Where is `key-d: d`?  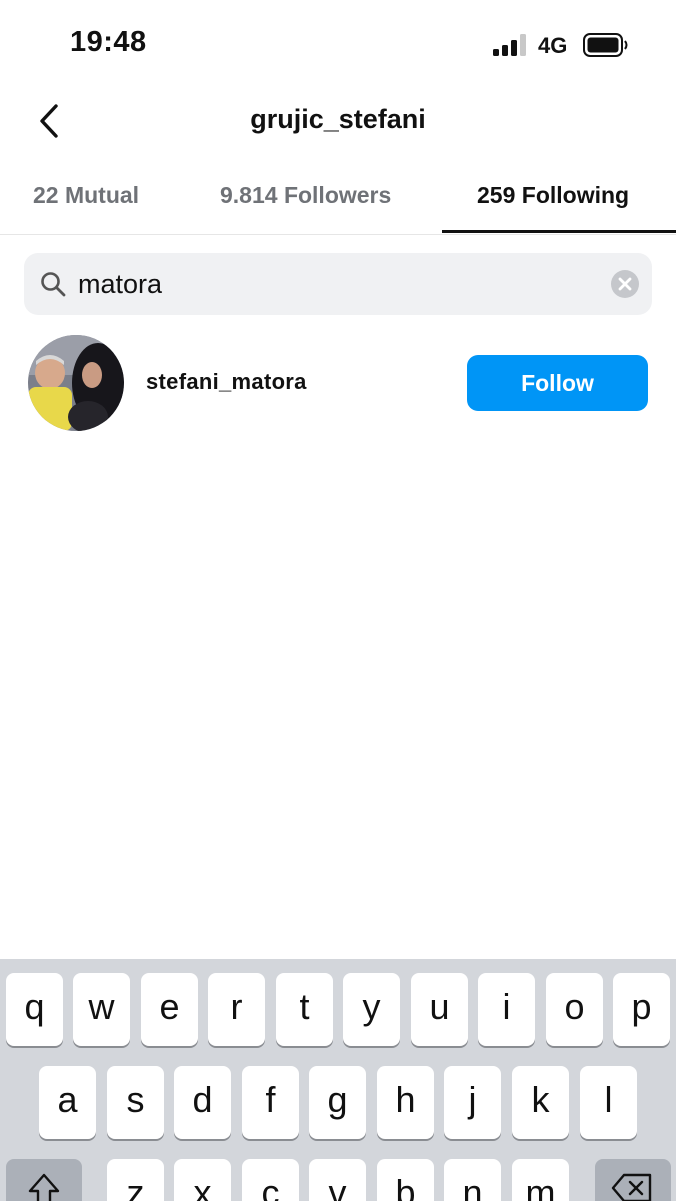 key-d: d is located at coordinates (202, 1102).